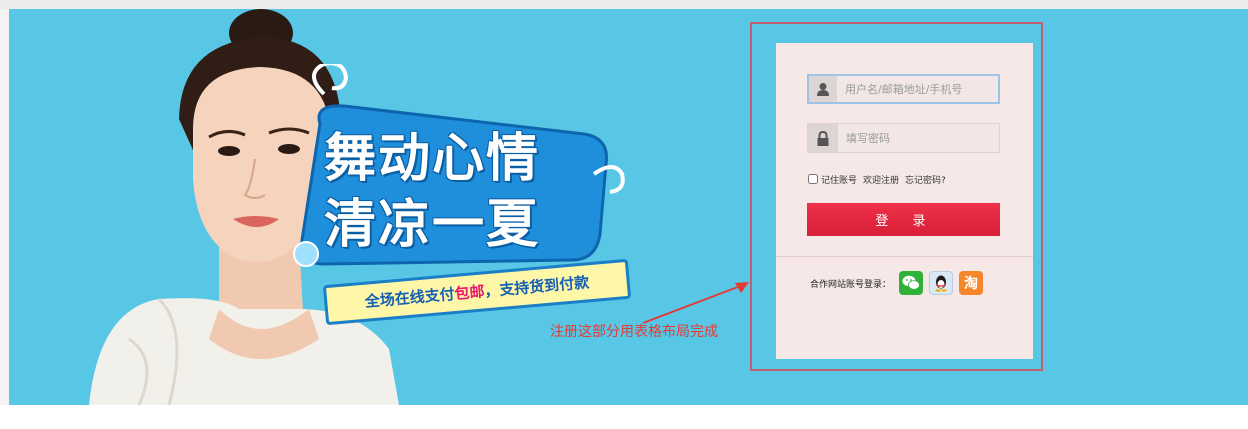 The width and height of the screenshot is (1248, 429). Describe the element at coordinates (695, 303) in the screenshot. I see `annotation-arrow-icon` at that location.